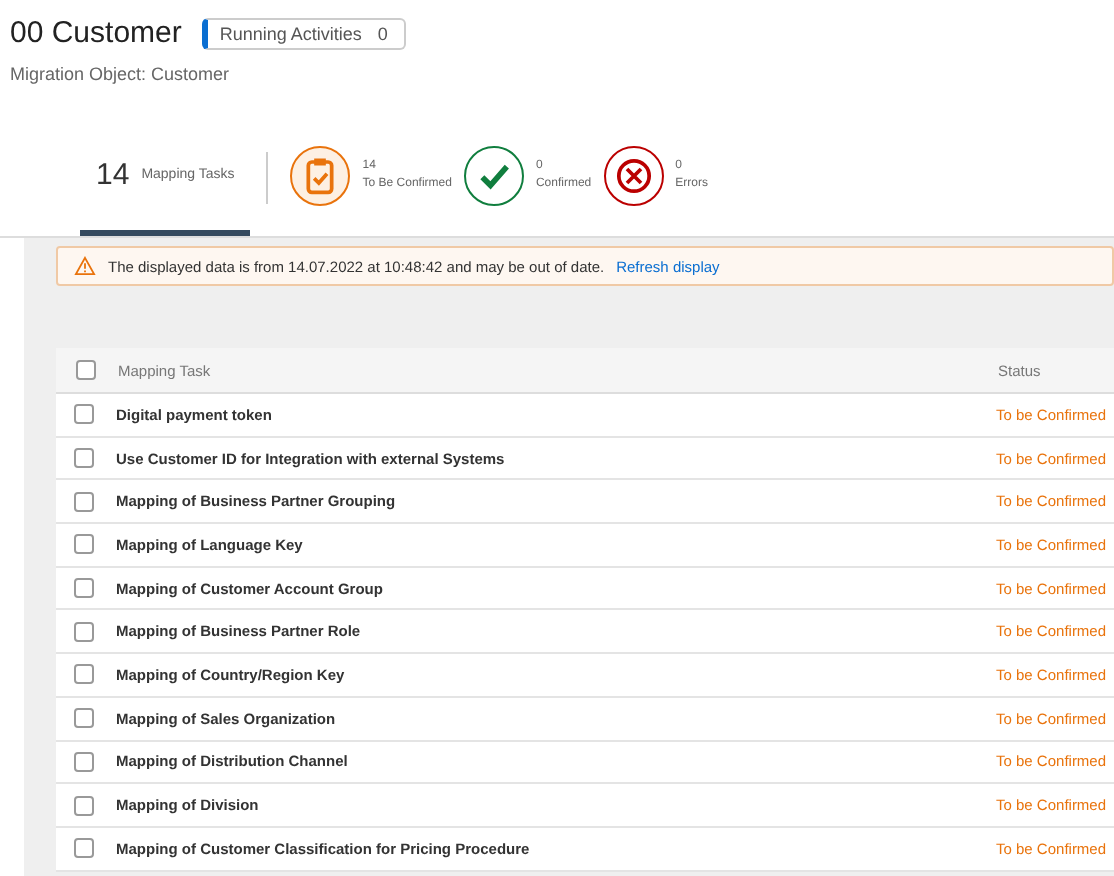 Image resolution: width=1114 pixels, height=876 pixels. What do you see at coordinates (85, 266) in the screenshot?
I see `warning-icon` at bounding box center [85, 266].